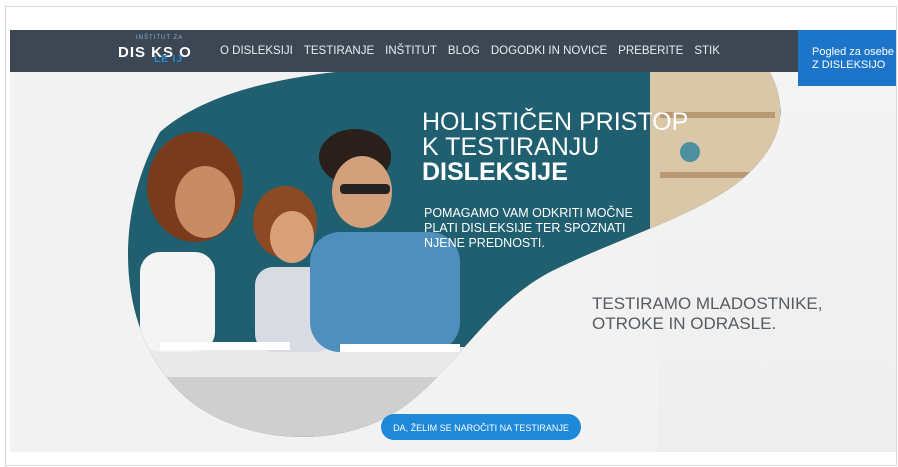 The height and width of the screenshot is (467, 898). Describe the element at coordinates (411, 51) in the screenshot. I see `nav-item-institut: INŠTITUT` at that location.